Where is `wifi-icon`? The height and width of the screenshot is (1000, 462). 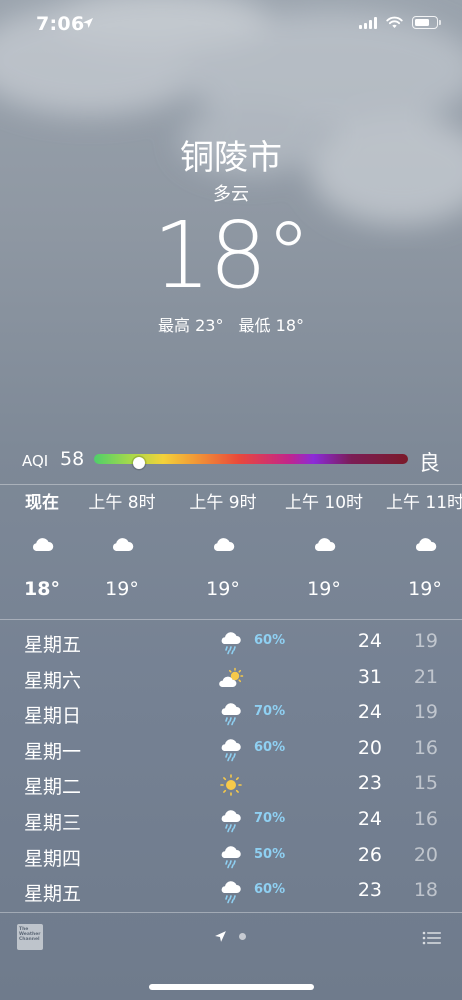 wifi-icon is located at coordinates (394, 22).